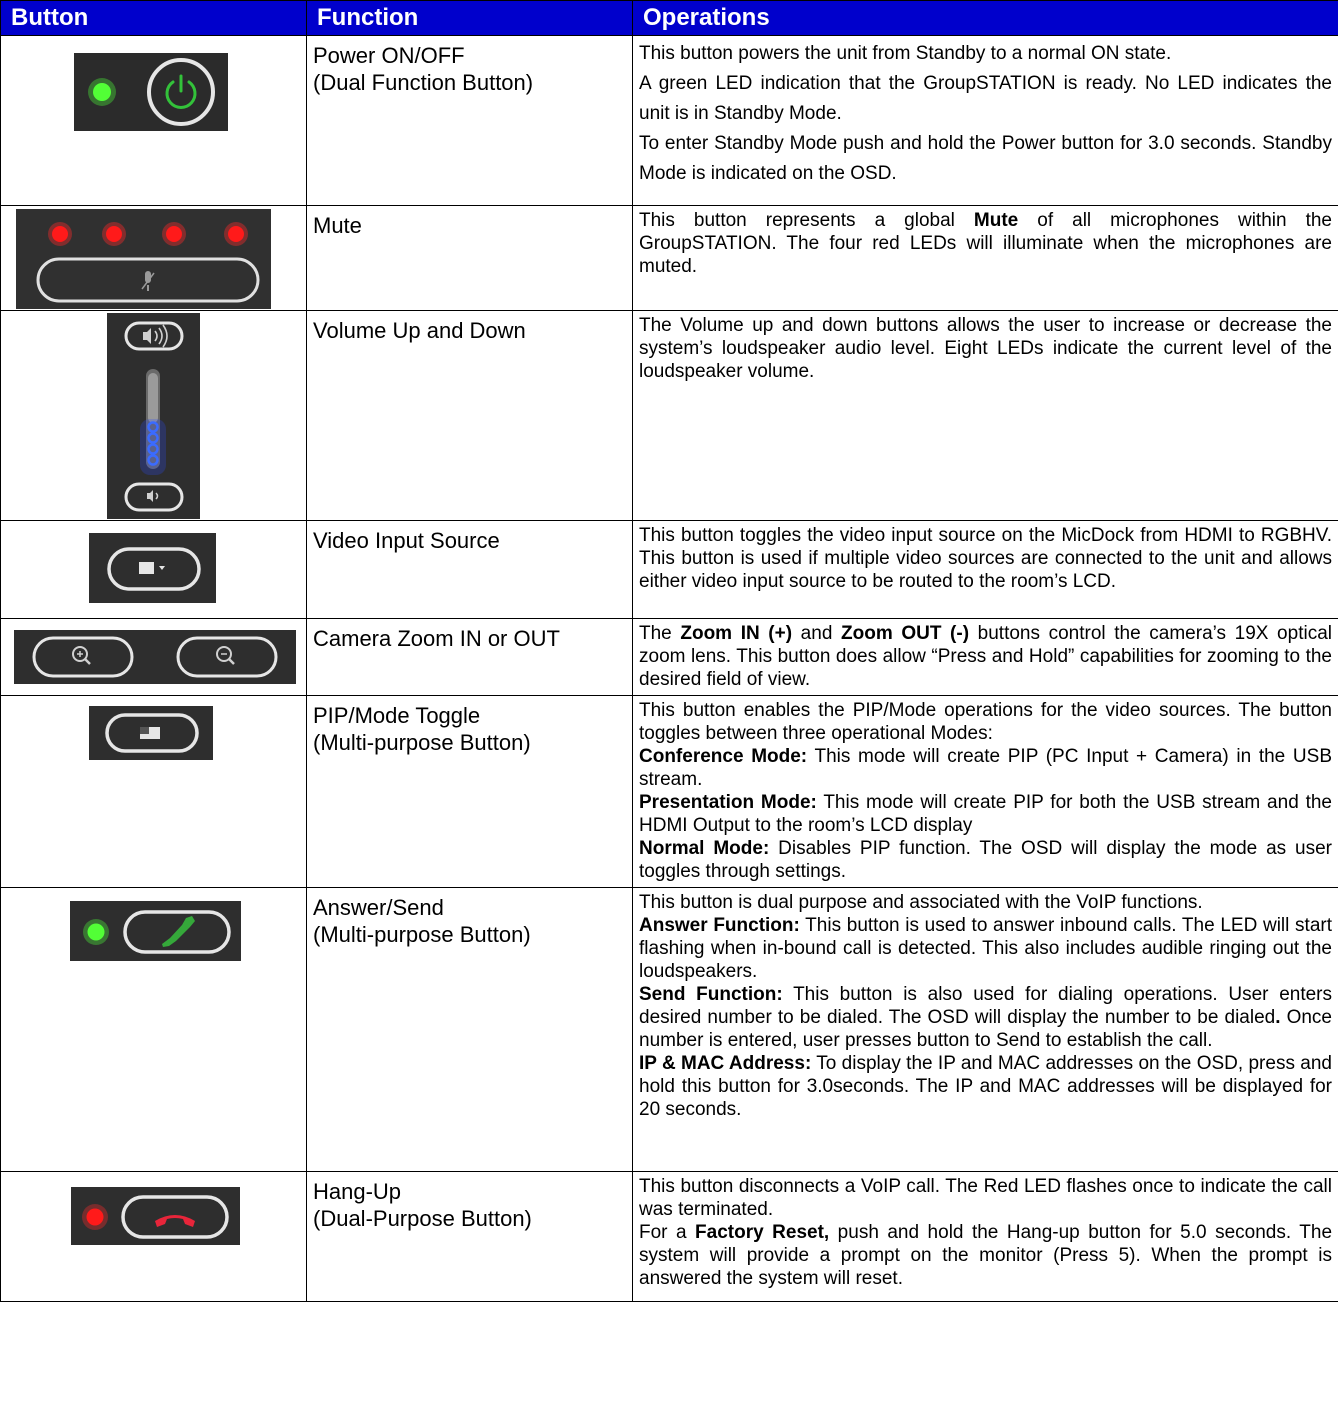 This screenshot has height=1423, width=1338. What do you see at coordinates (469, 791) in the screenshot?
I see `function-cell: PIP/Mode Toggle (Multi-purpose Button)` at bounding box center [469, 791].